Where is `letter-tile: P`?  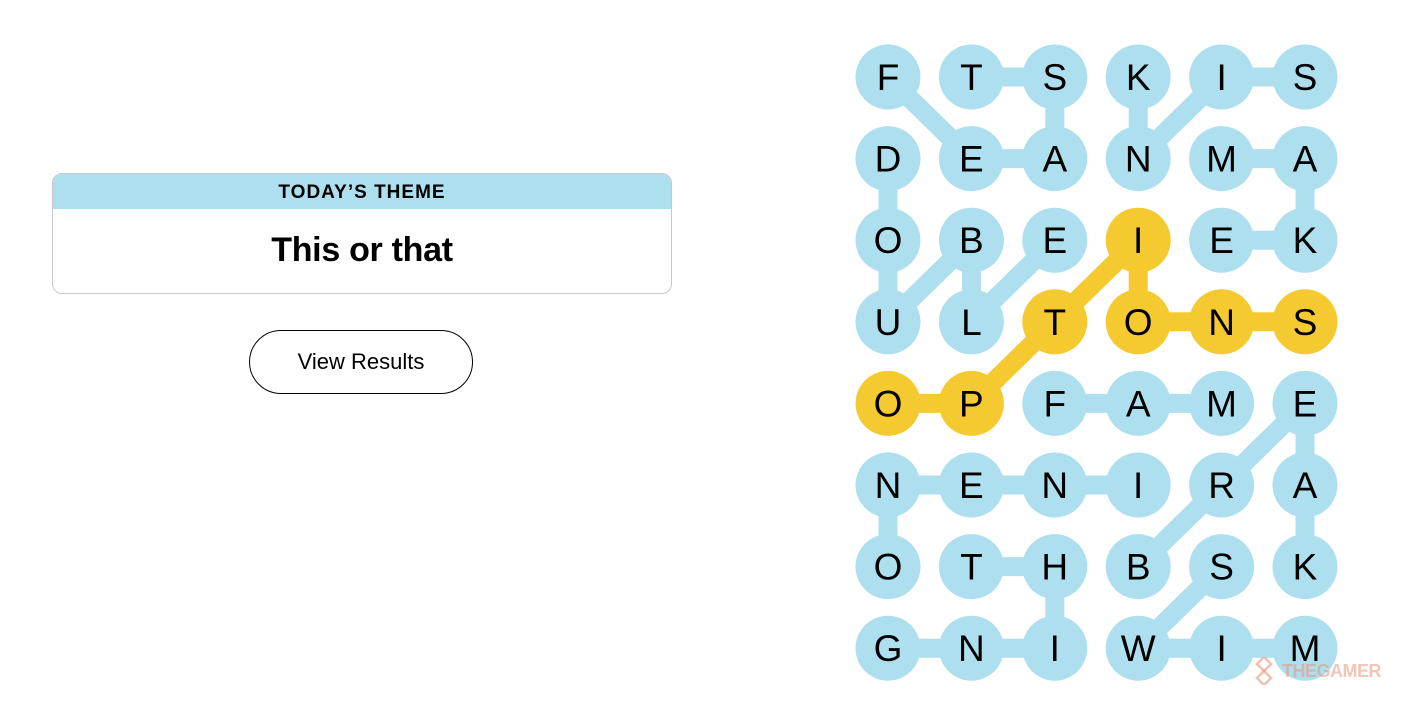
letter-tile: P is located at coordinates (971, 403).